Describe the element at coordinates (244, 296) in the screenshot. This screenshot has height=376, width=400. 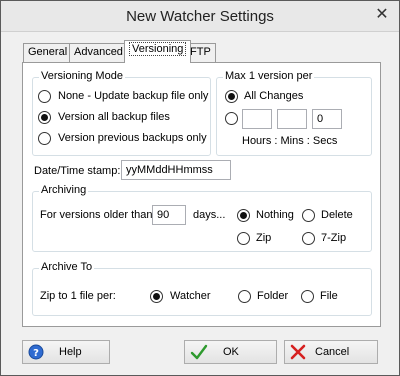
I see `radio-folder` at that location.